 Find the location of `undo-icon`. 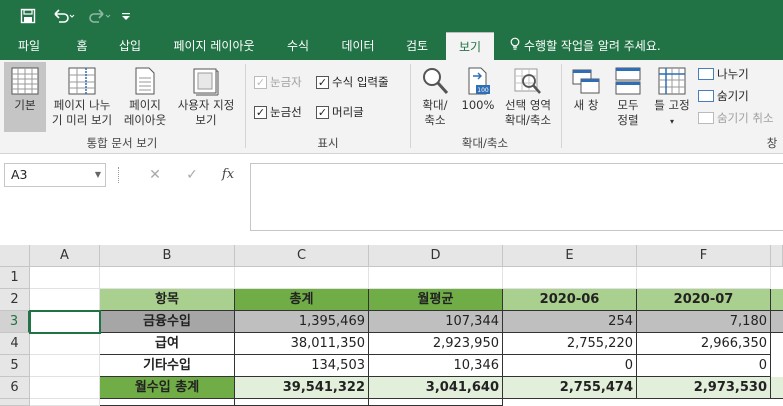

undo-icon is located at coordinates (63, 16).